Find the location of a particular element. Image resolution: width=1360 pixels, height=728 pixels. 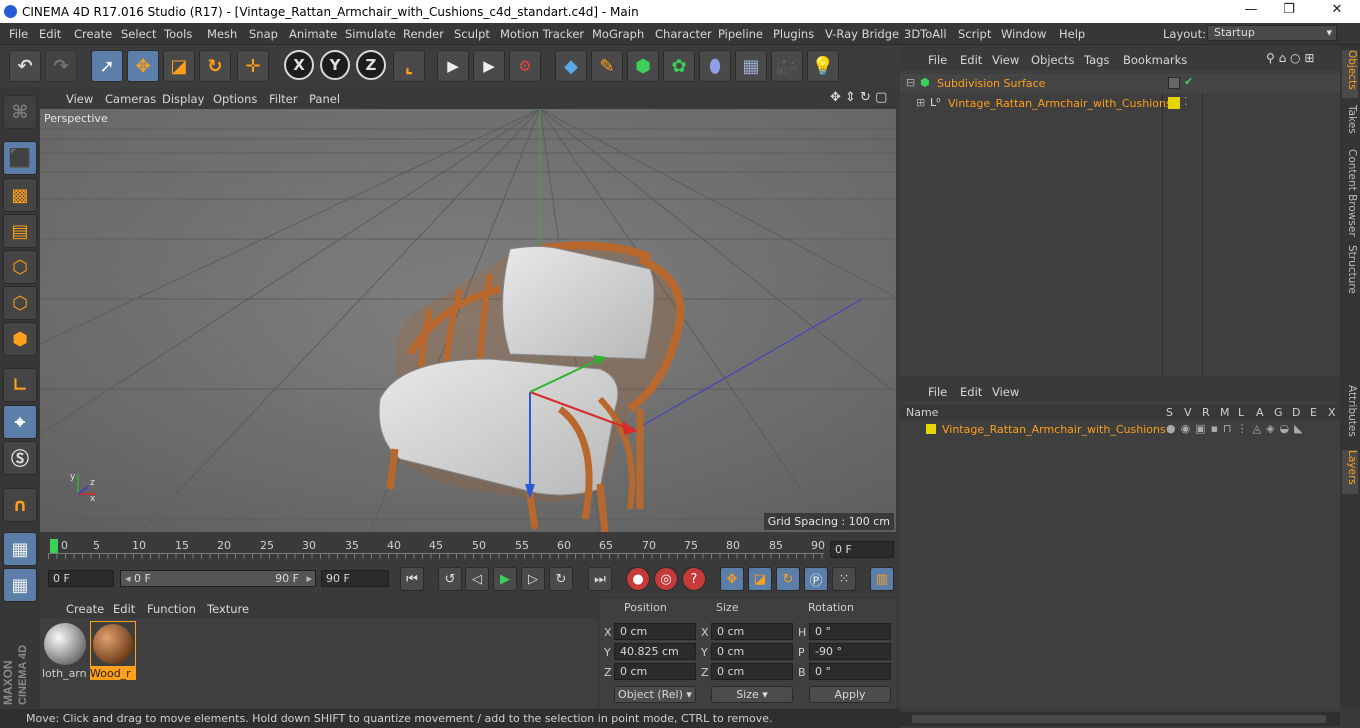

prev-frame-button: ◁ is located at coordinates (477, 579).